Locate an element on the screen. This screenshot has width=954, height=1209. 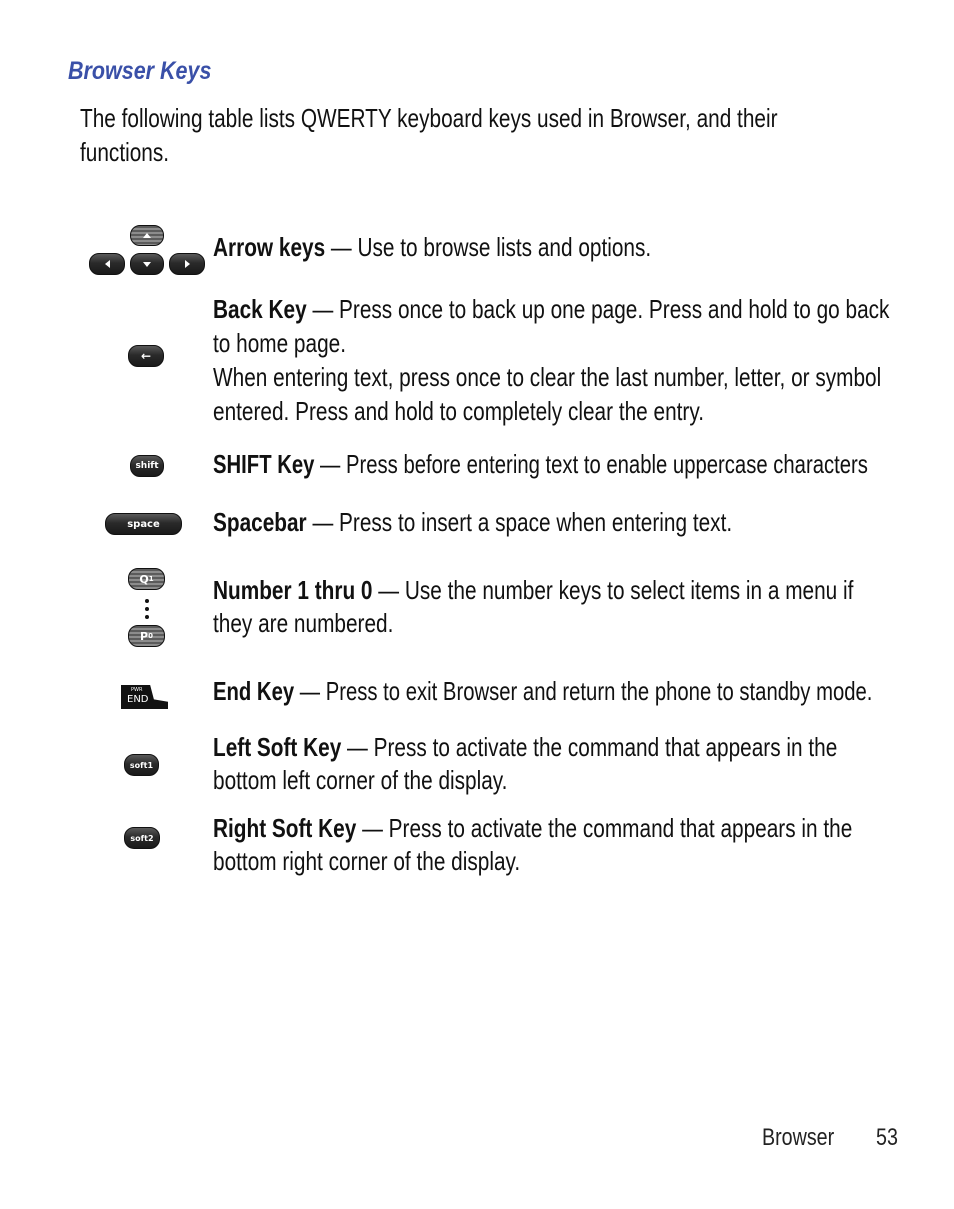
right-soft-key-icon: soft2 is located at coordinates (142, 838).